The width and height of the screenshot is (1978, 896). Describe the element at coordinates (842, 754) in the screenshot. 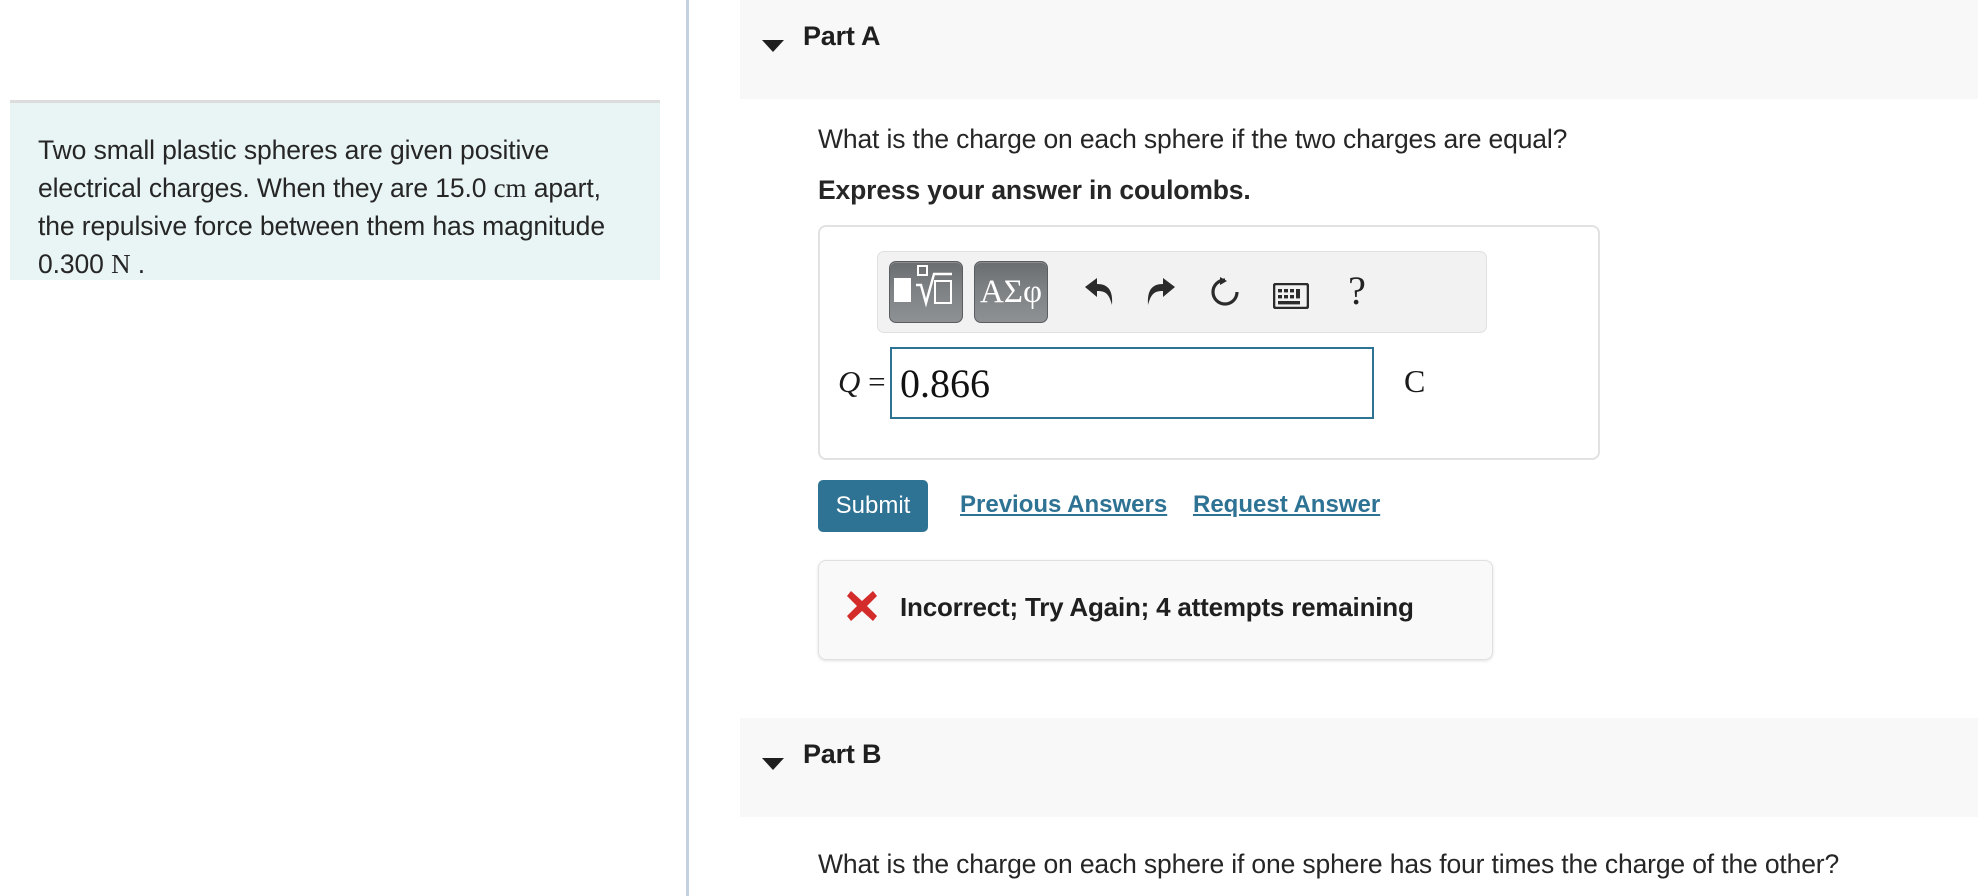

I see `part-b-title: Part B` at that location.